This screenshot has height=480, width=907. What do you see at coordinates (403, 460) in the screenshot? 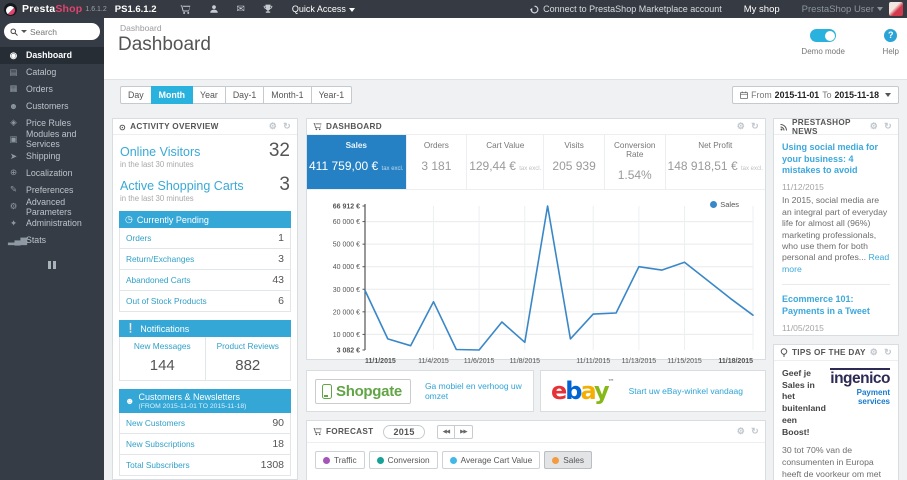
I see `forecast-legend-conversion: Conversion` at bounding box center [403, 460].